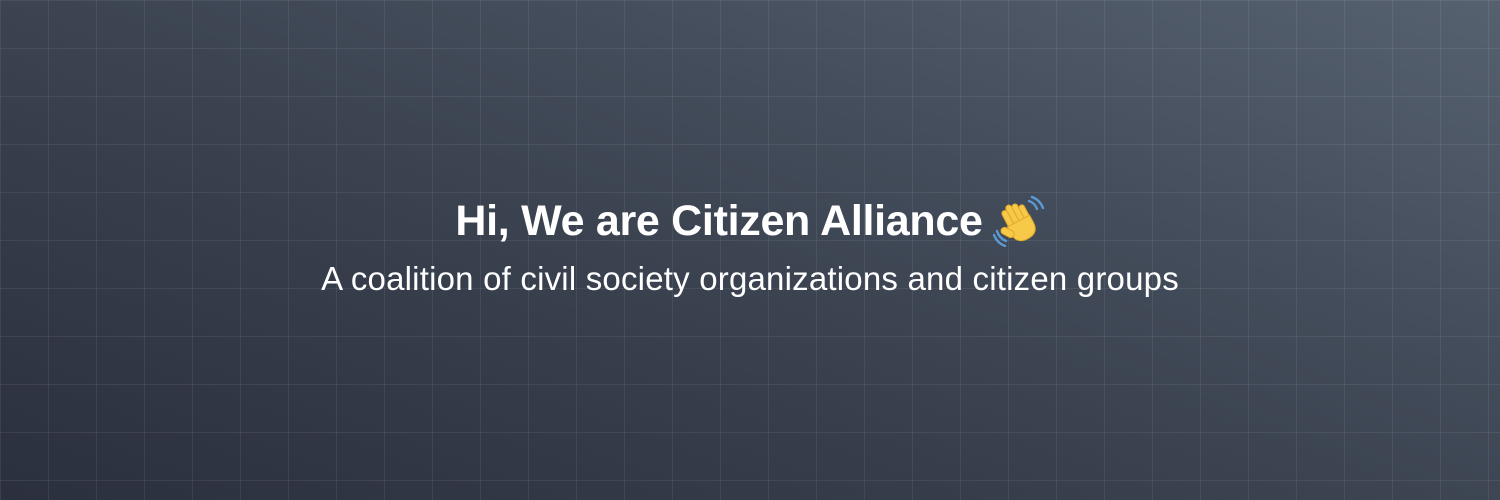 The width and height of the screenshot is (1500, 500). Describe the element at coordinates (719, 221) in the screenshot. I see `headline: Hi, We are Citizen Alliance` at that location.